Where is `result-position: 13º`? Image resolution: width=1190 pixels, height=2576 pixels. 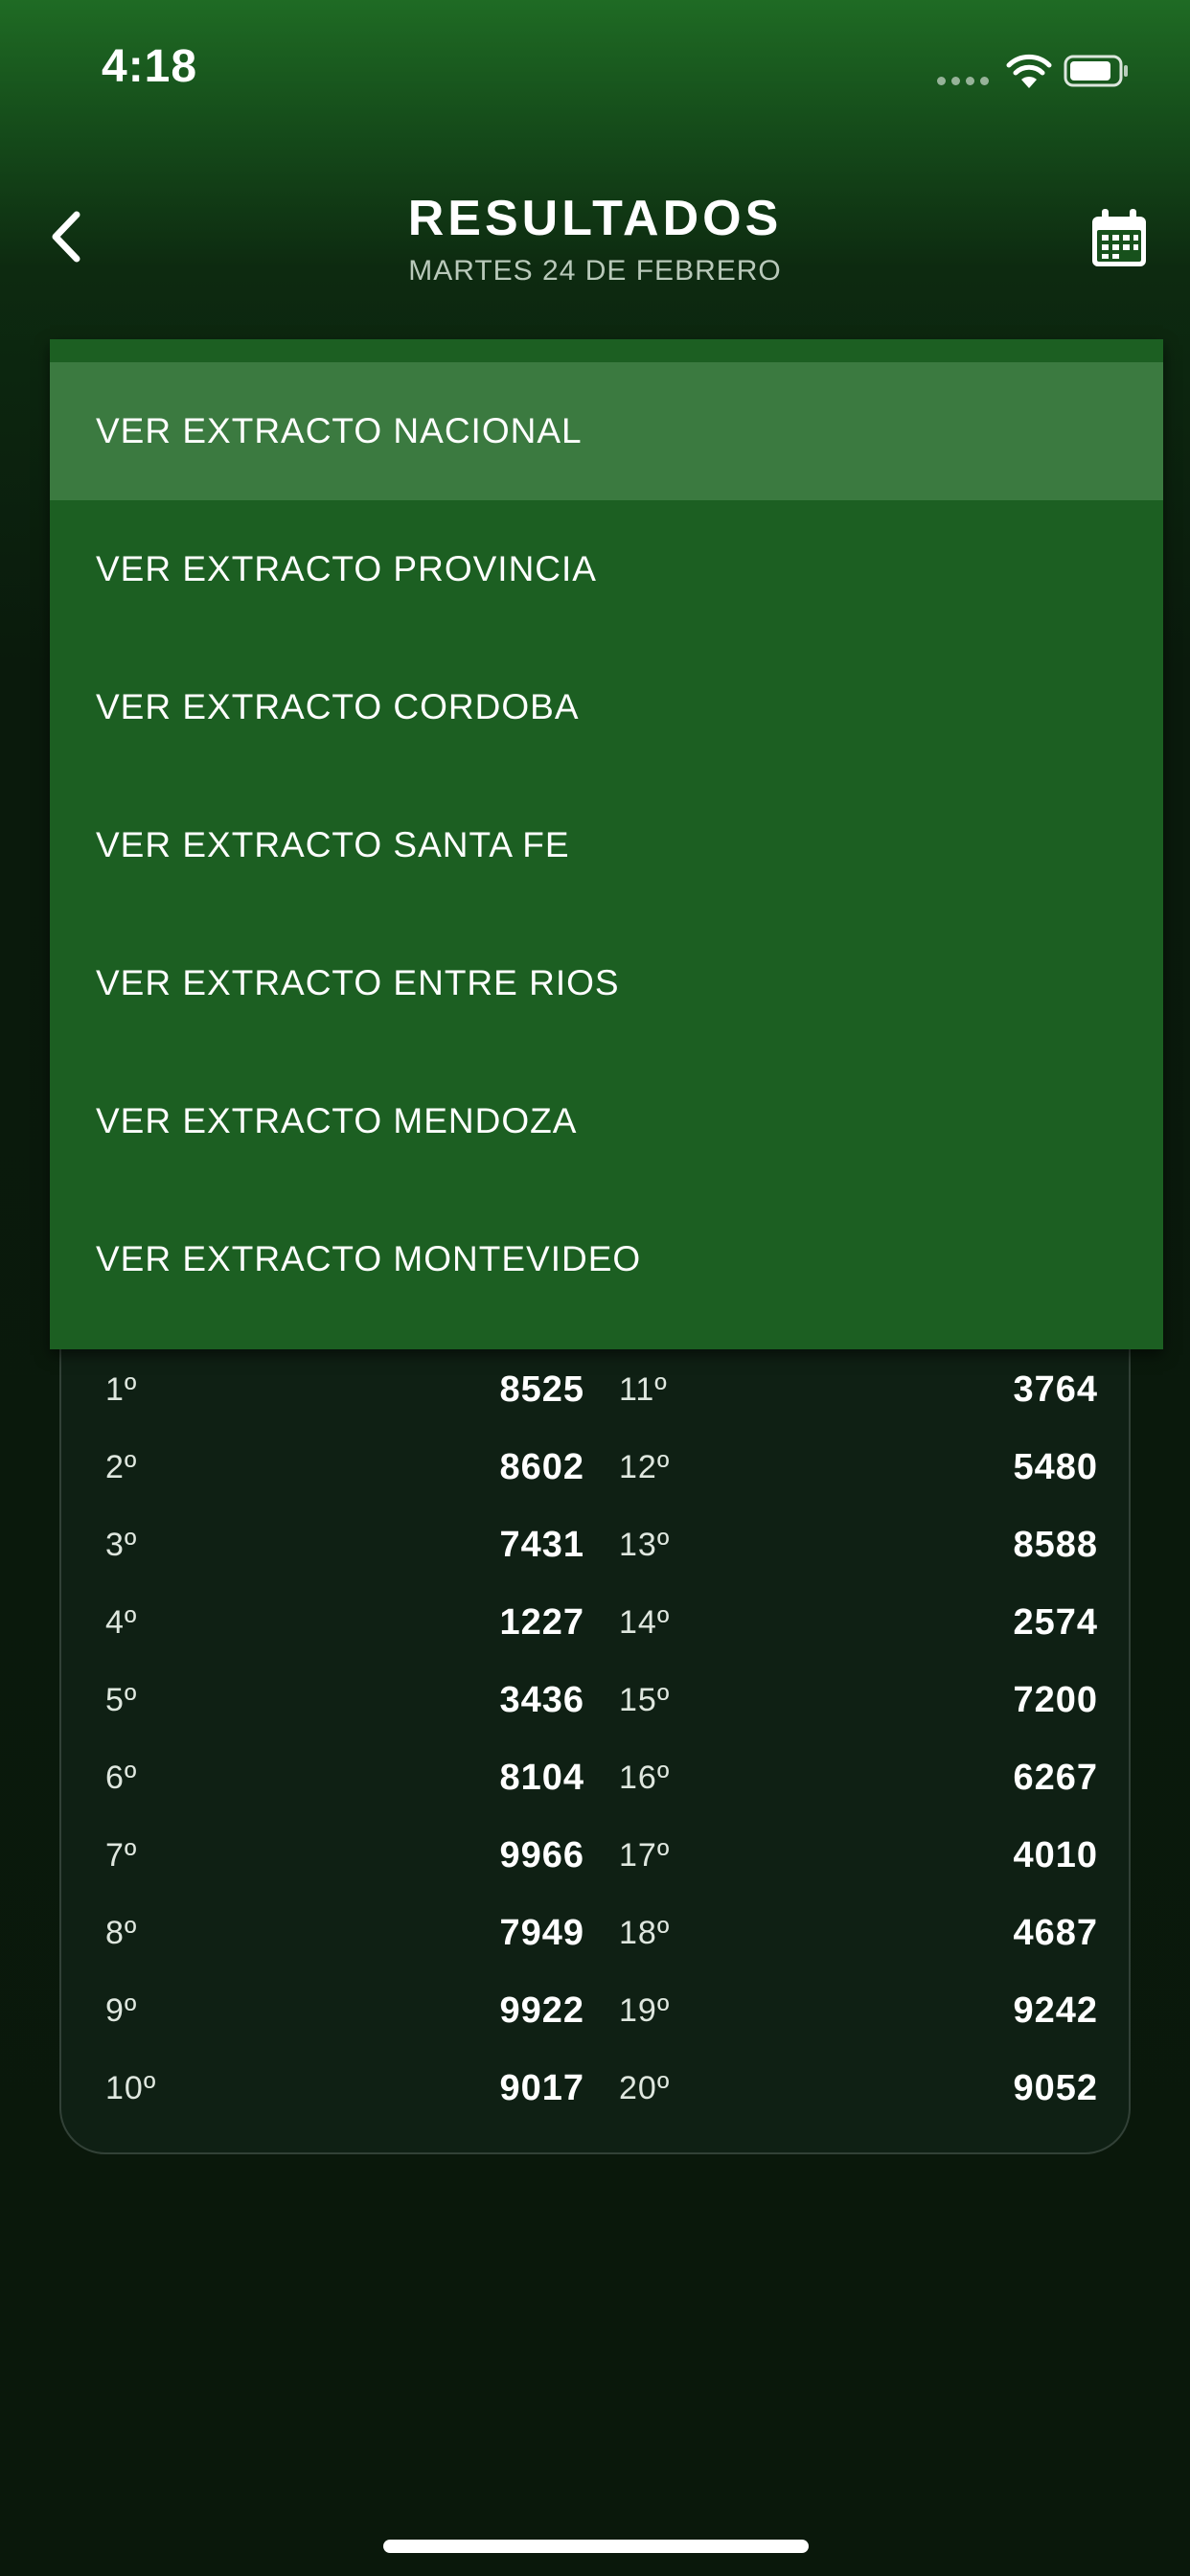
result-position: 13º is located at coordinates (645, 1545).